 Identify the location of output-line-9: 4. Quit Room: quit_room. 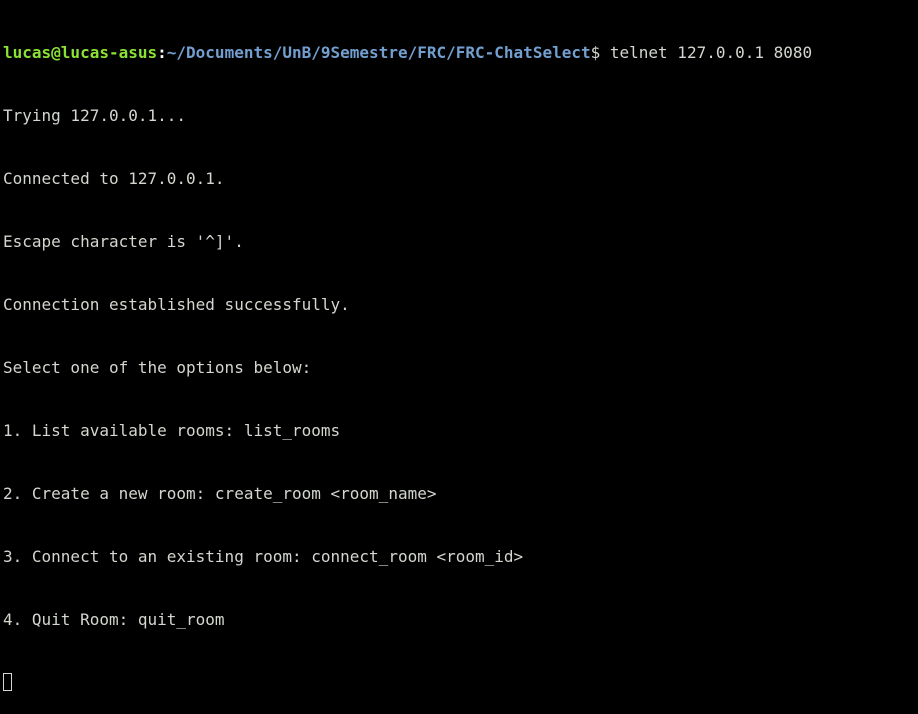
(114, 619).